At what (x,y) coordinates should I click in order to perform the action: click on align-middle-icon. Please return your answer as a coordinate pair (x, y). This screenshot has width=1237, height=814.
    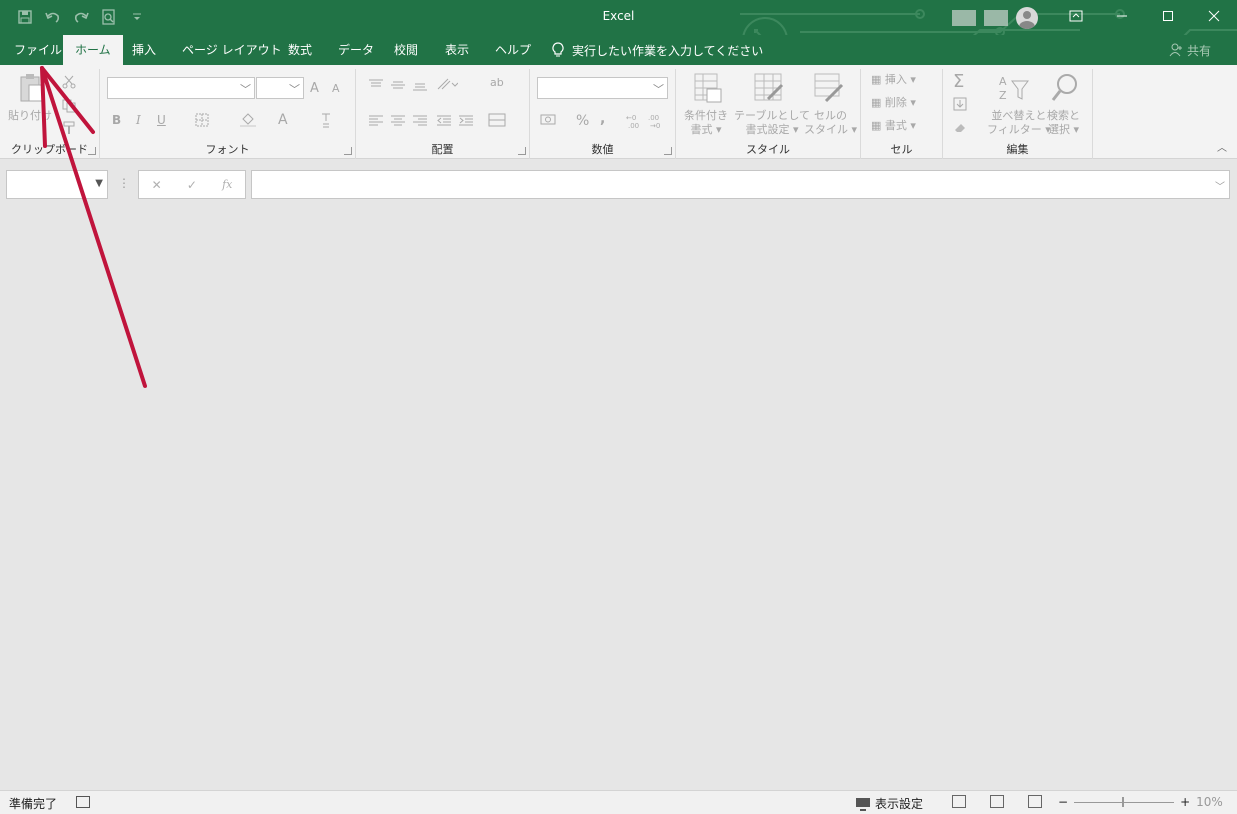
    Looking at the image, I should click on (398, 86).